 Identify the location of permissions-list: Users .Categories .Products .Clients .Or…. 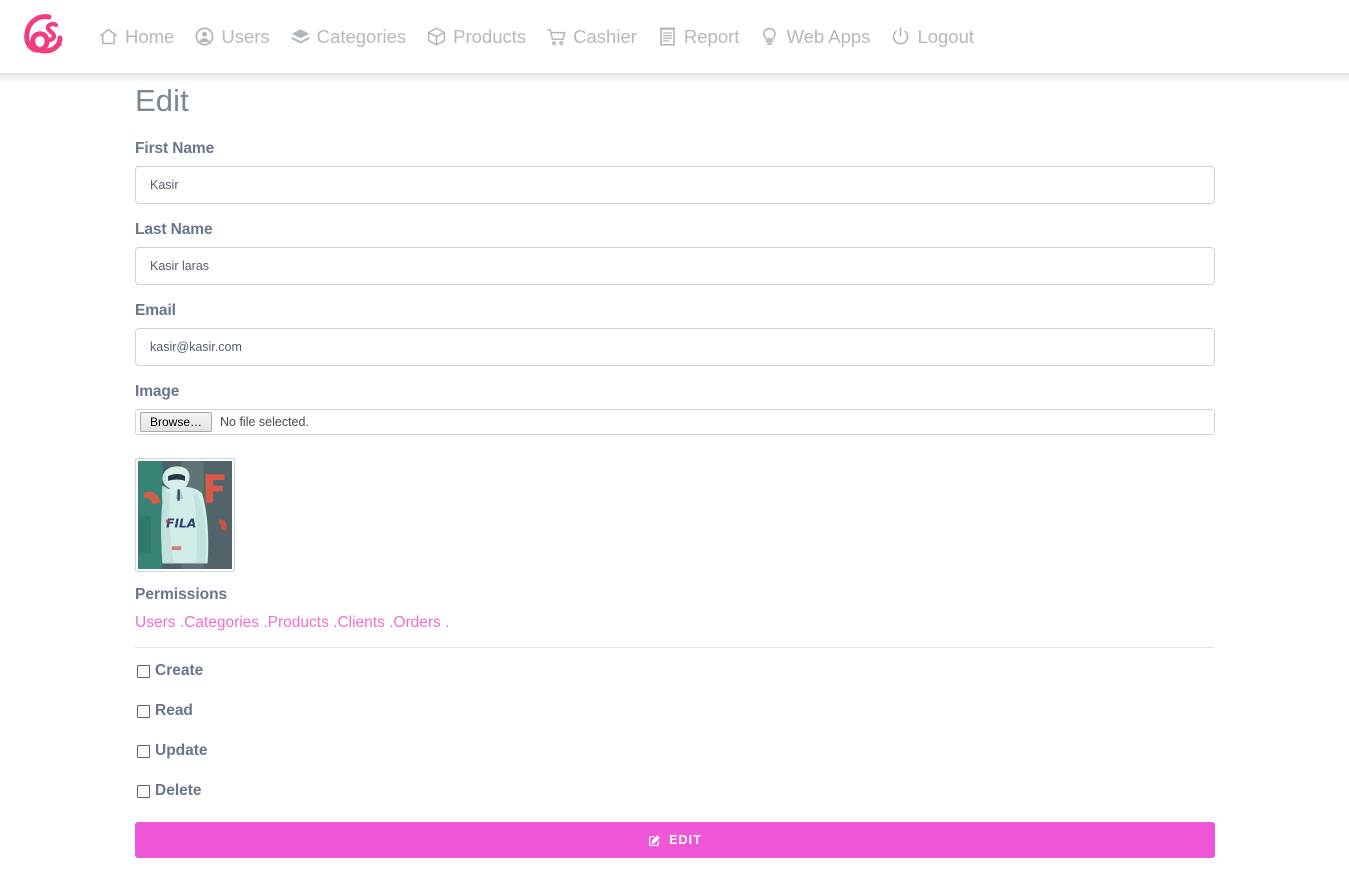
(675, 623).